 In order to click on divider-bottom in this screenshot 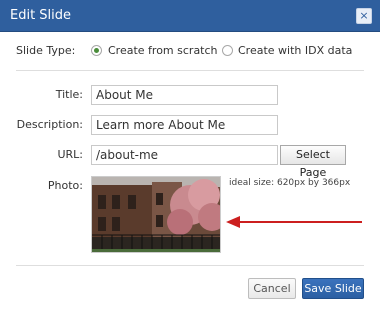, I will do `click(190, 265)`.